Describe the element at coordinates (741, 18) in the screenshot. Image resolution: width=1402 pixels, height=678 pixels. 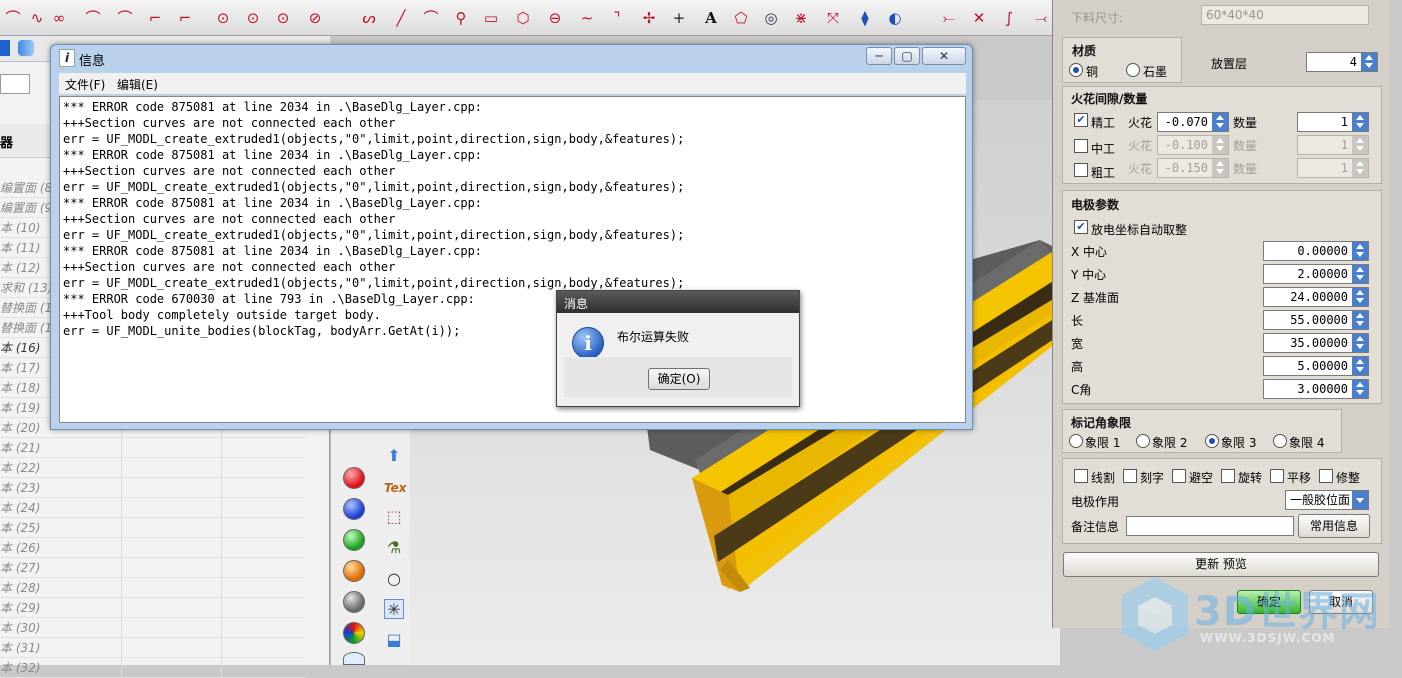
I see `shape-tool-icon: ⬠` at that location.